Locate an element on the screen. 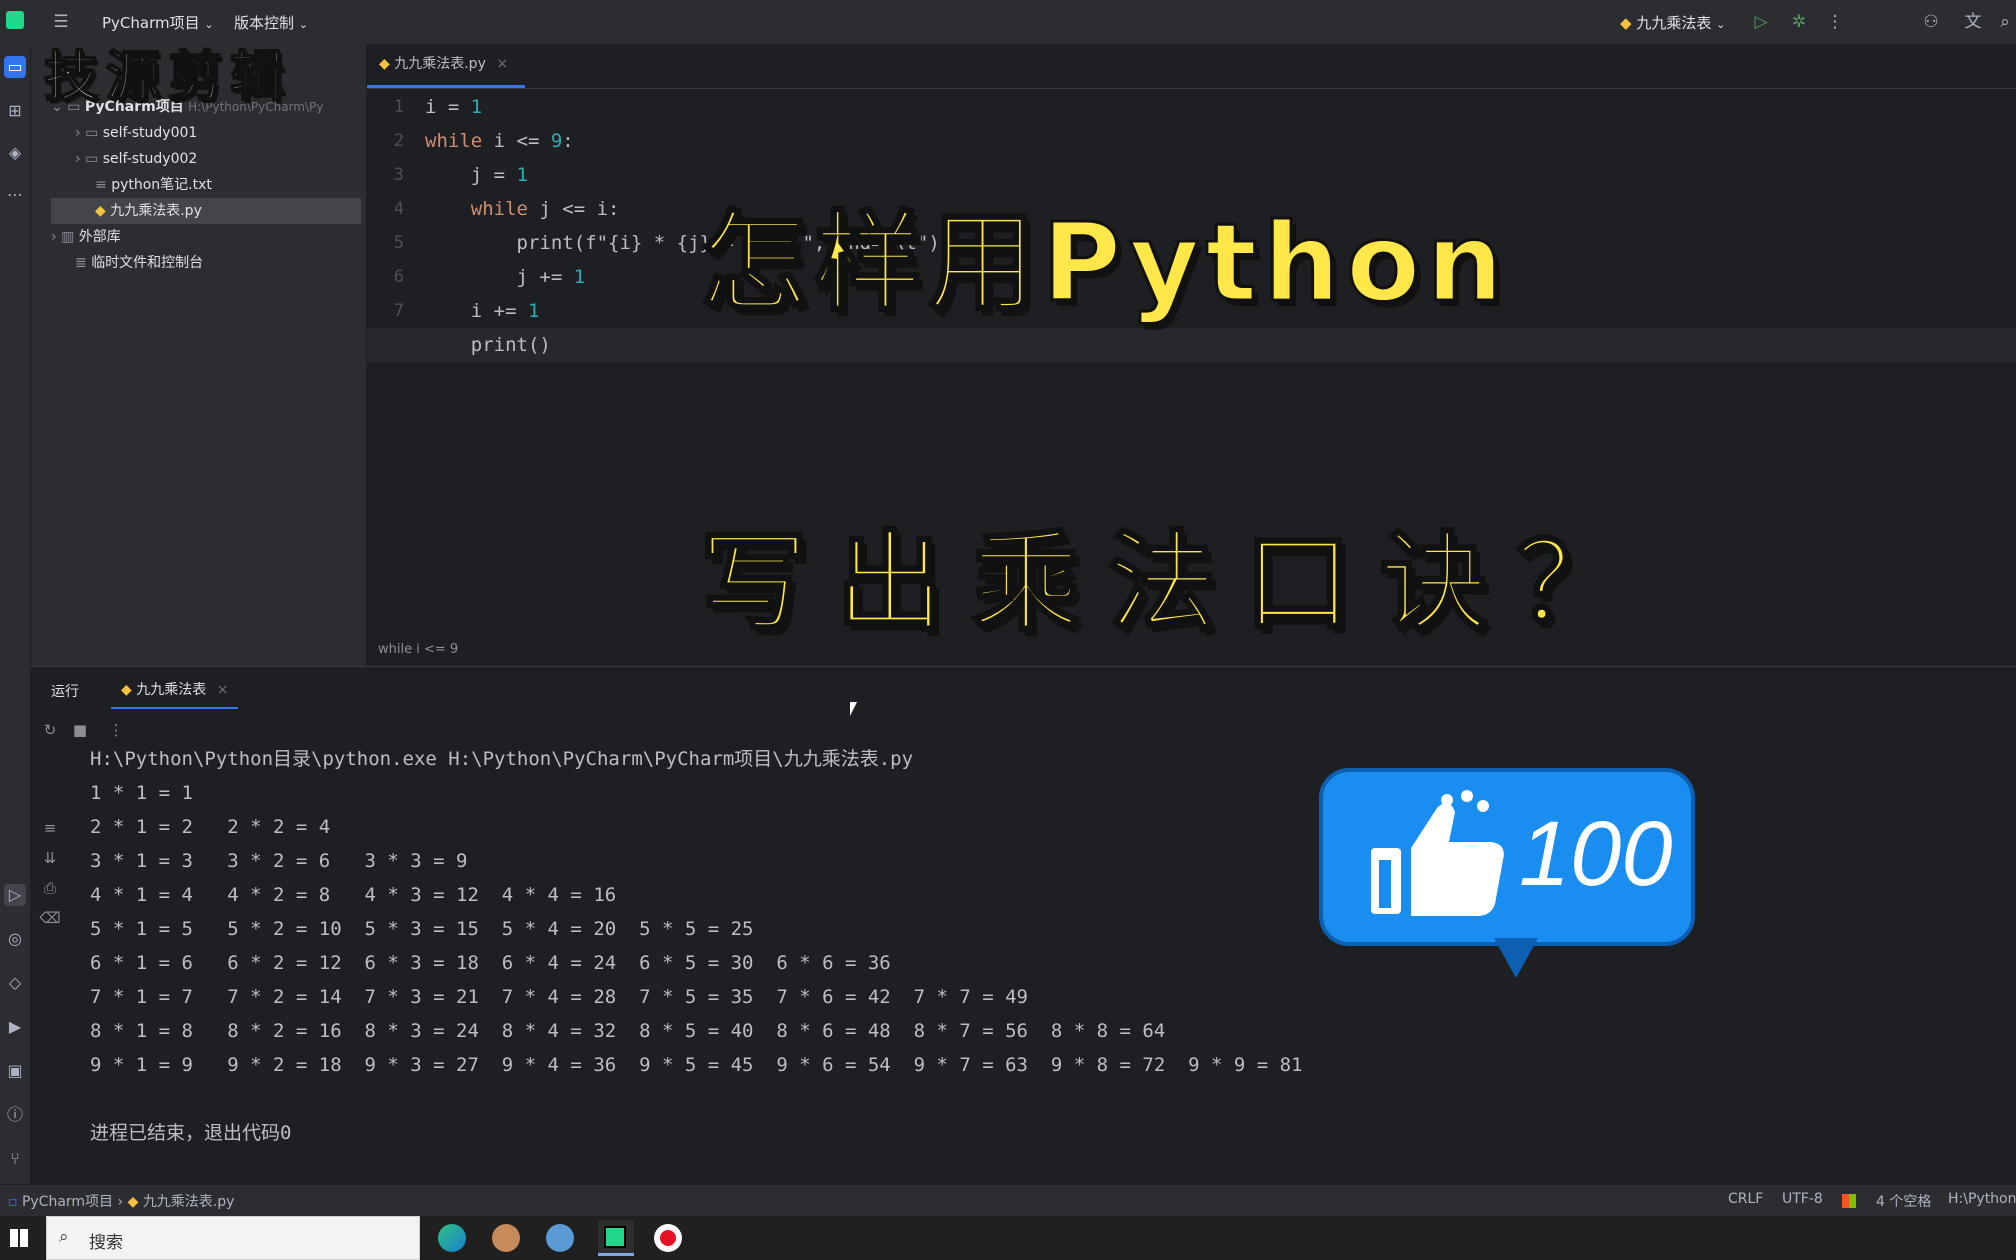 Image resolution: width=2016 pixels, height=1260 pixels. more-tools-icon: ⋯ is located at coordinates (15, 195).